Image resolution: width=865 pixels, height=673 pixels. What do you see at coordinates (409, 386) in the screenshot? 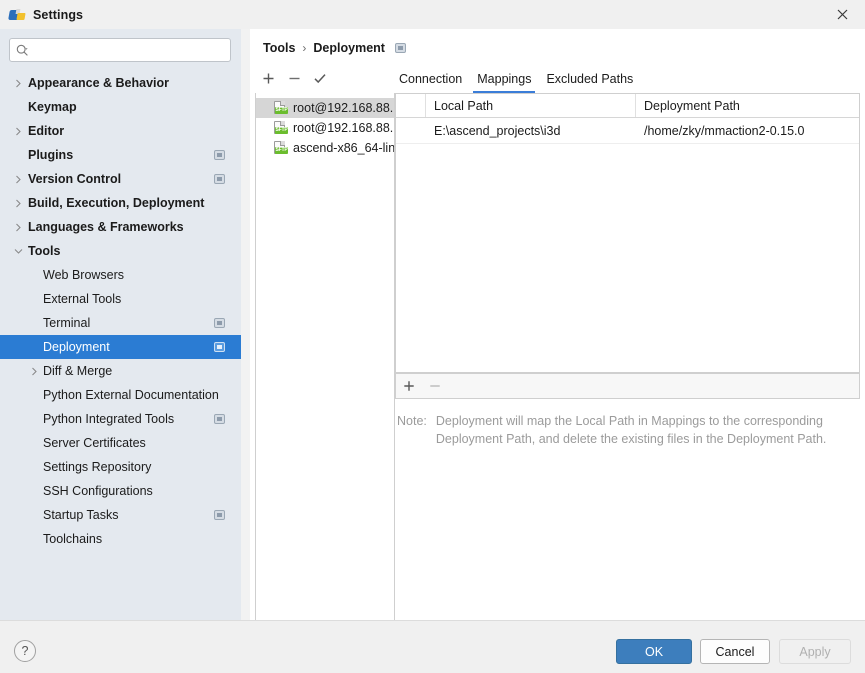
I see `add-mapping-button` at bounding box center [409, 386].